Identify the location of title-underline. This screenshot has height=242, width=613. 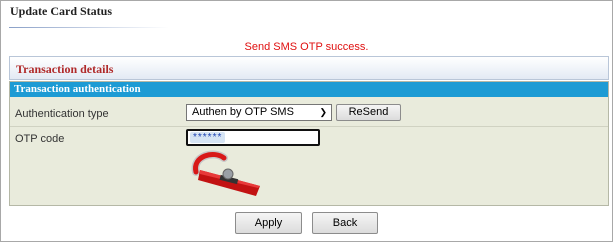
(89, 27).